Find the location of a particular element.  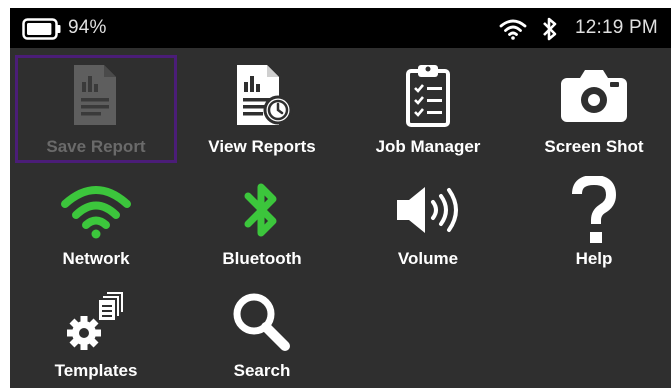

screen-shot-button: Screen Shot is located at coordinates (592, 109).